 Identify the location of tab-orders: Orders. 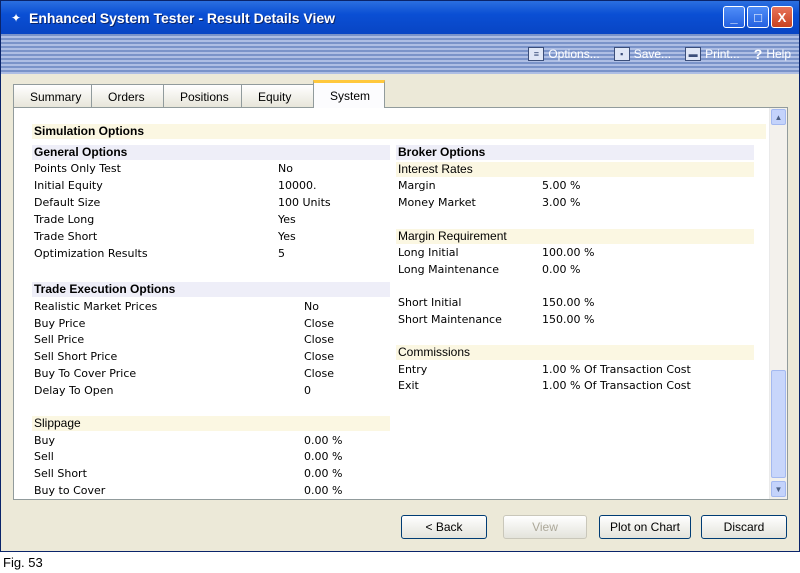
(127, 96).